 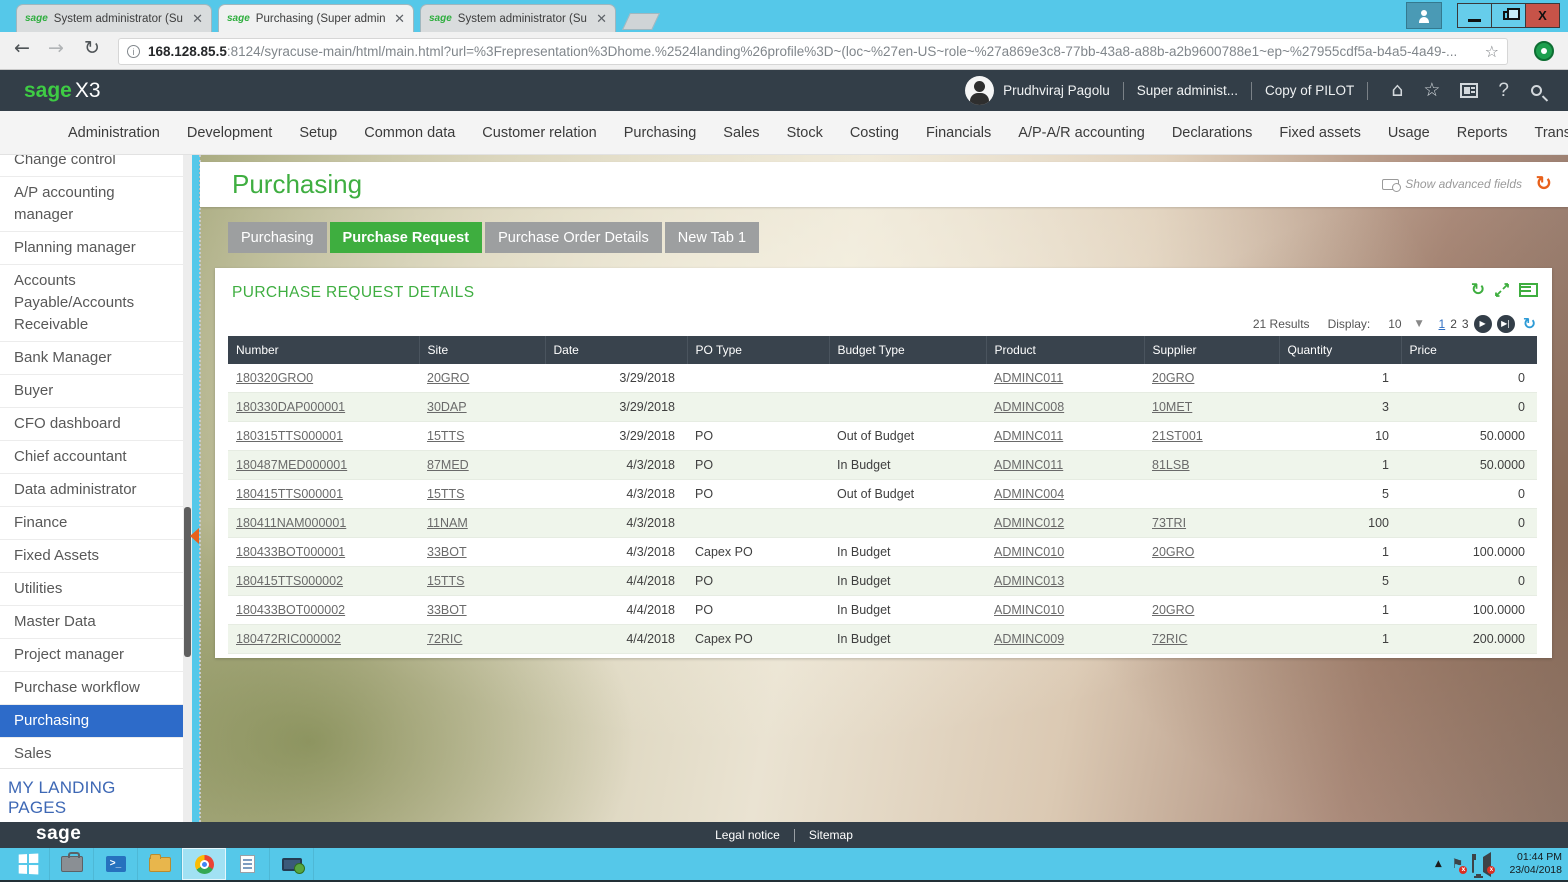 What do you see at coordinates (447, 523) in the screenshot?
I see `cell-link: 11NAM` at bounding box center [447, 523].